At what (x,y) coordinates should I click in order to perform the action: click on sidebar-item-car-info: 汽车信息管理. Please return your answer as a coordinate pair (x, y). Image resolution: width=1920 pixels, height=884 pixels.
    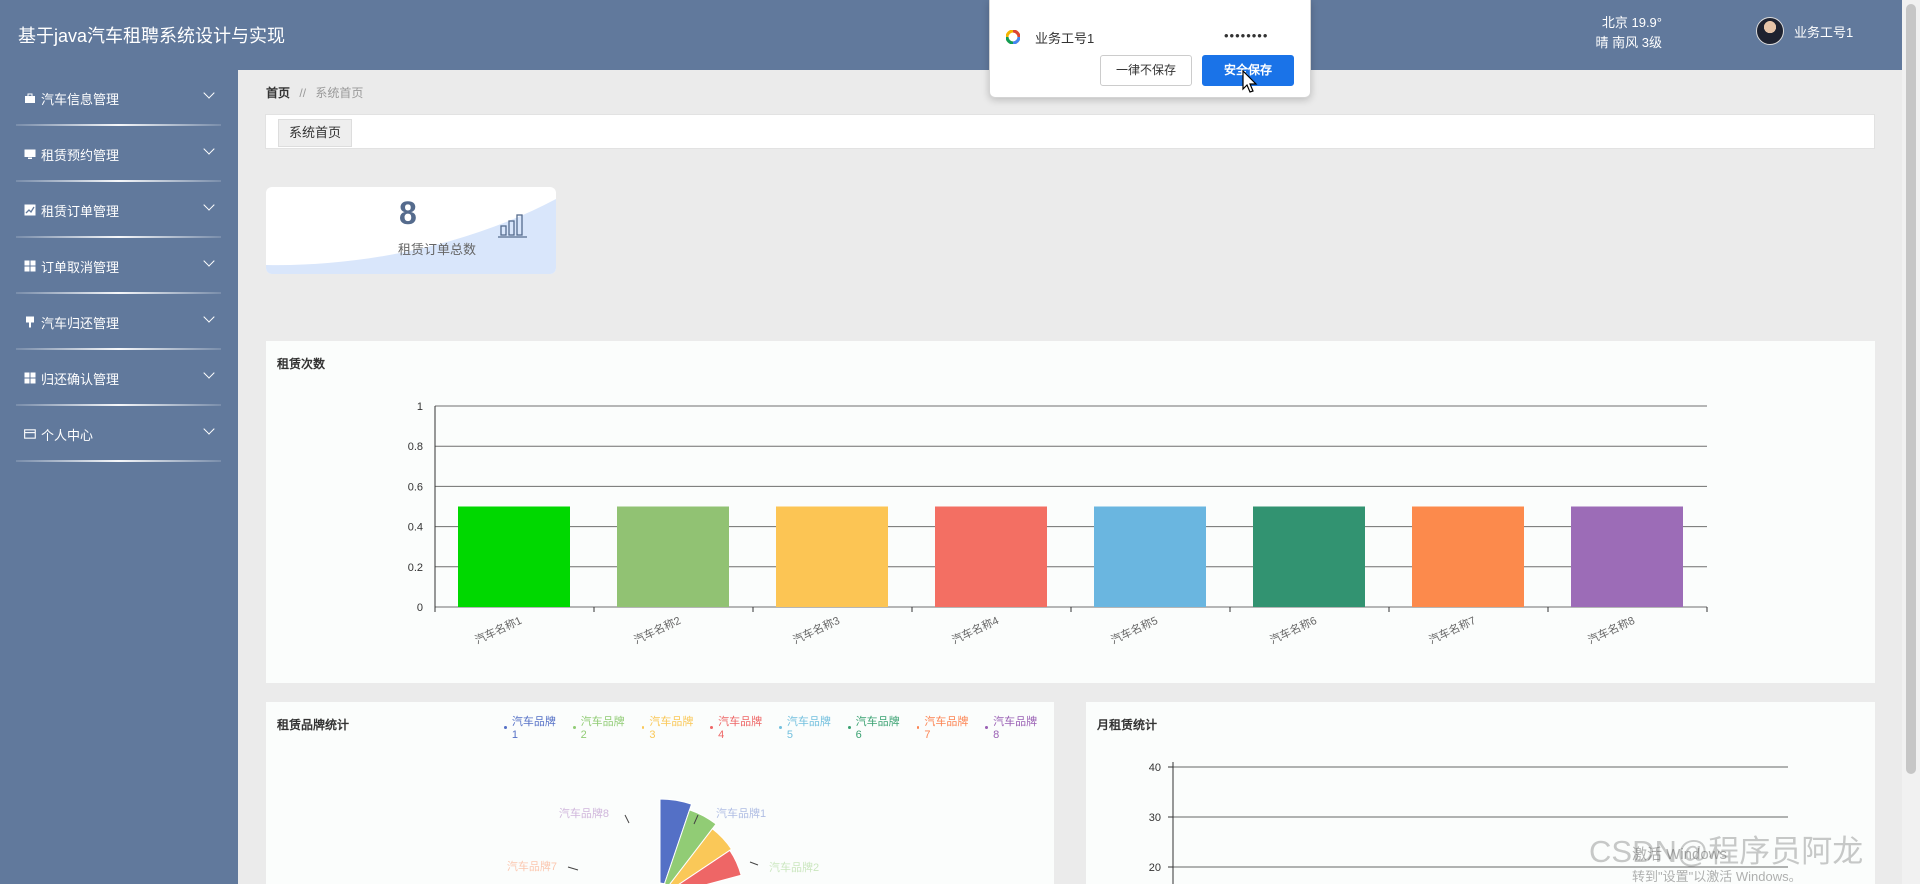
    Looking at the image, I should click on (119, 98).